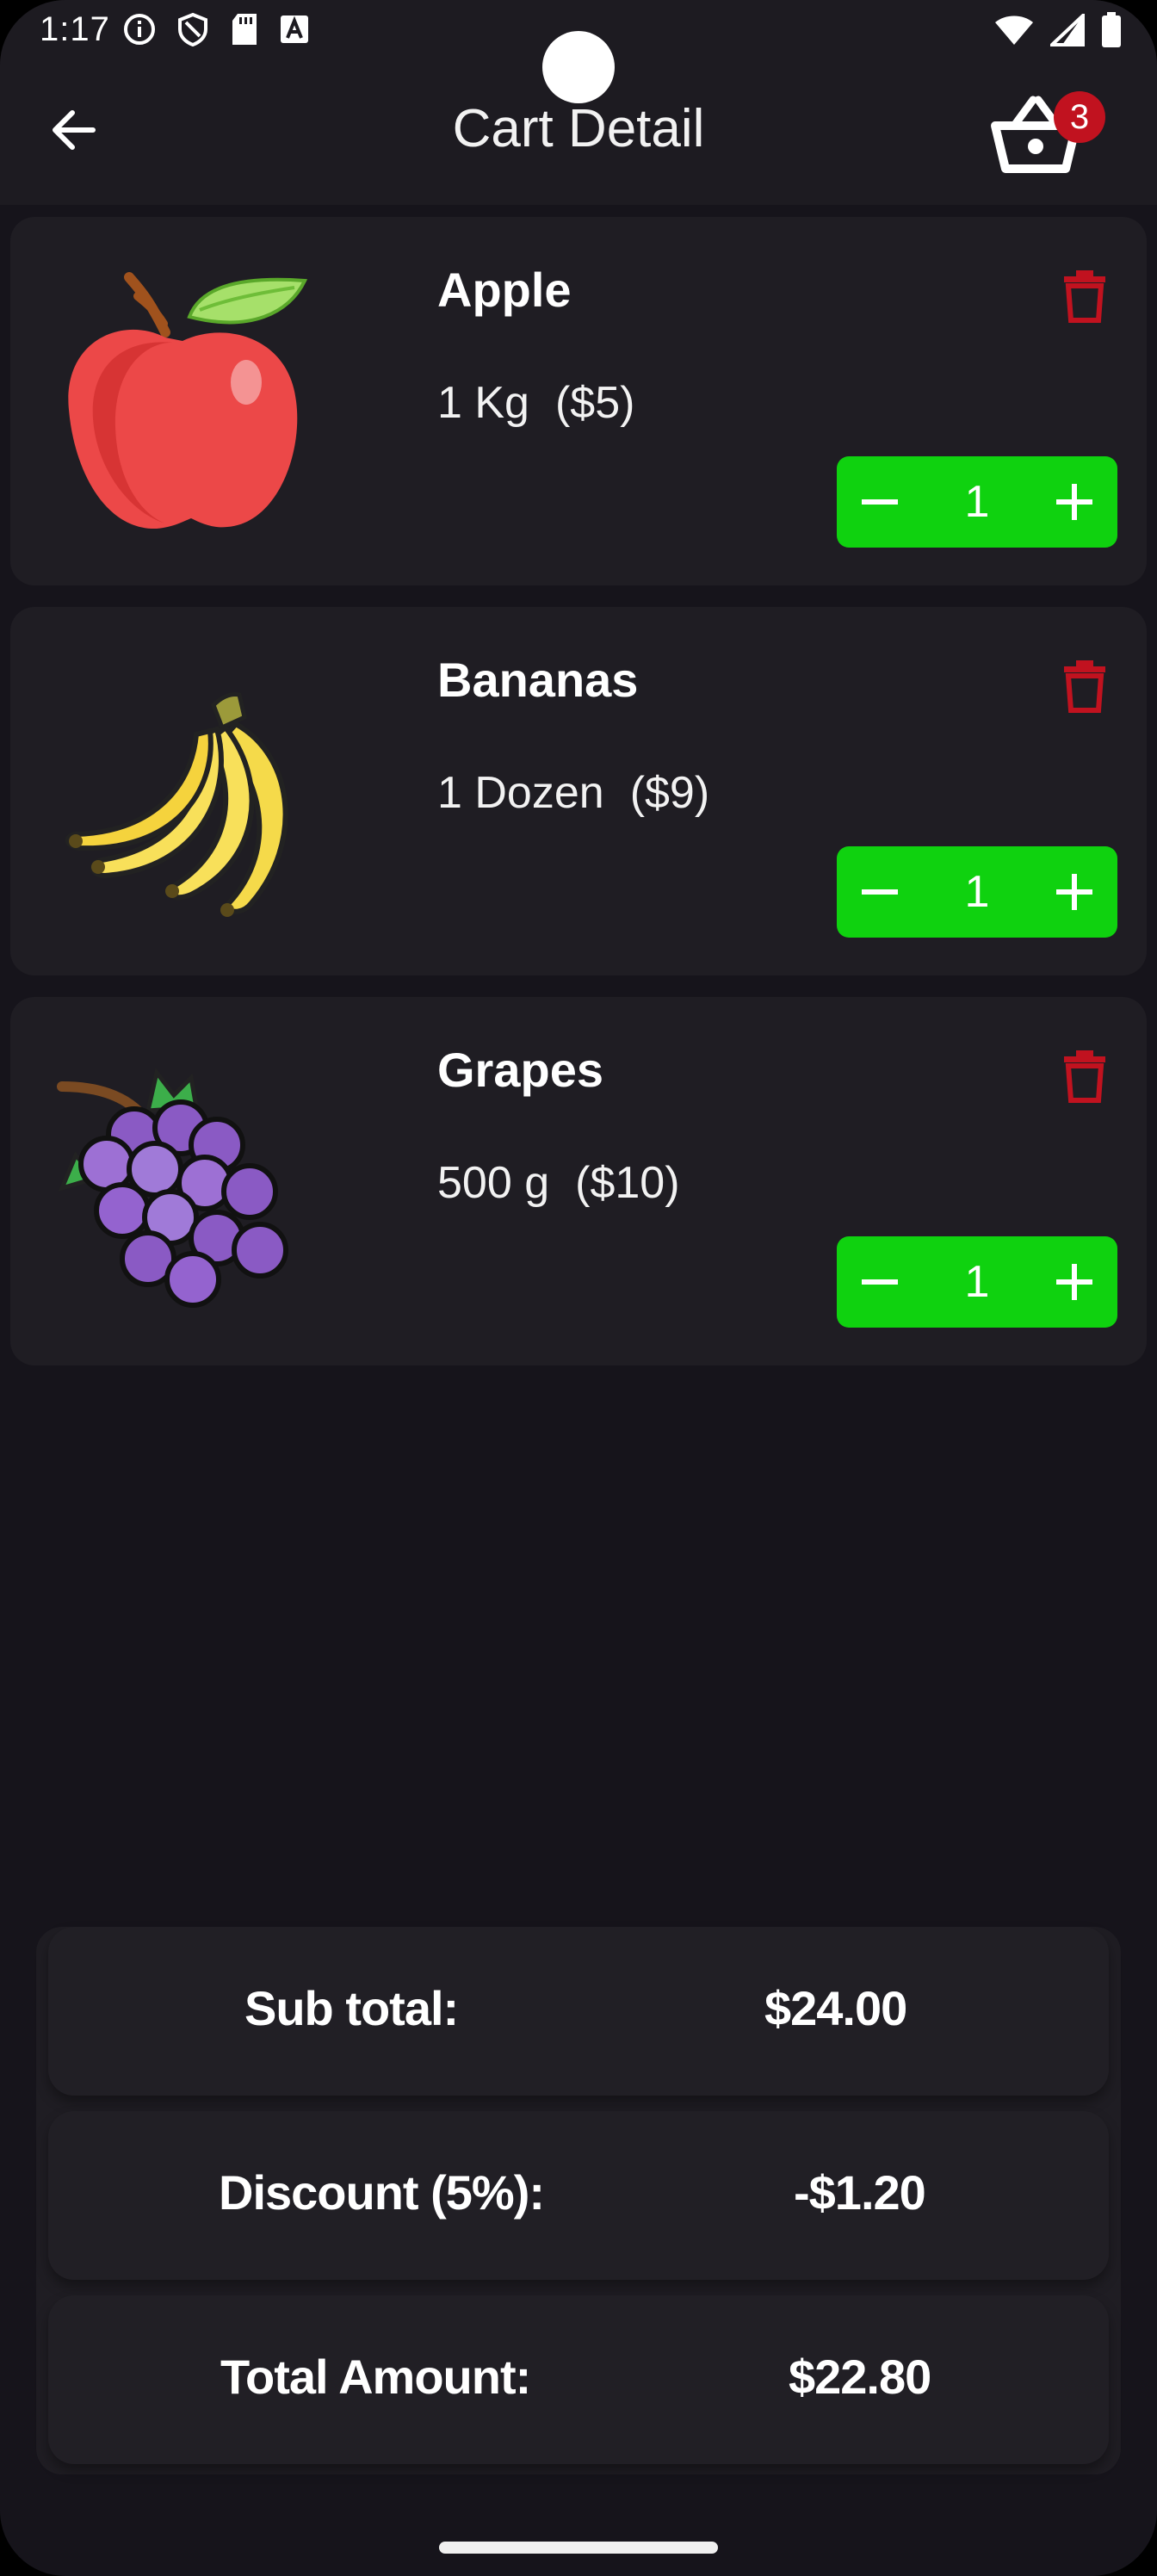  Describe the element at coordinates (536, 403) in the screenshot. I see `item-description: 1 Kg ($5)` at that location.